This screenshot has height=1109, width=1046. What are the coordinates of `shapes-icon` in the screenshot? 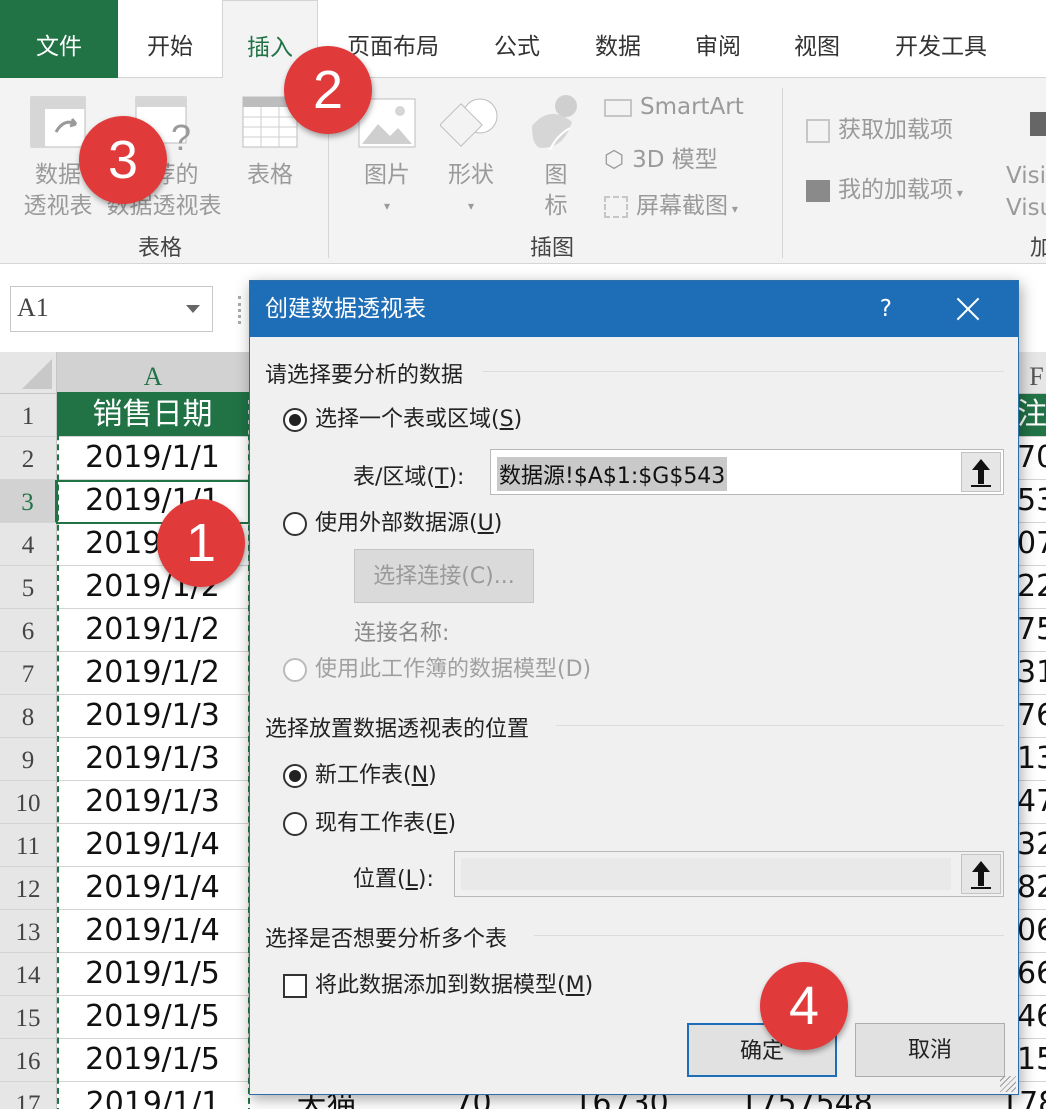 It's located at (469, 124).